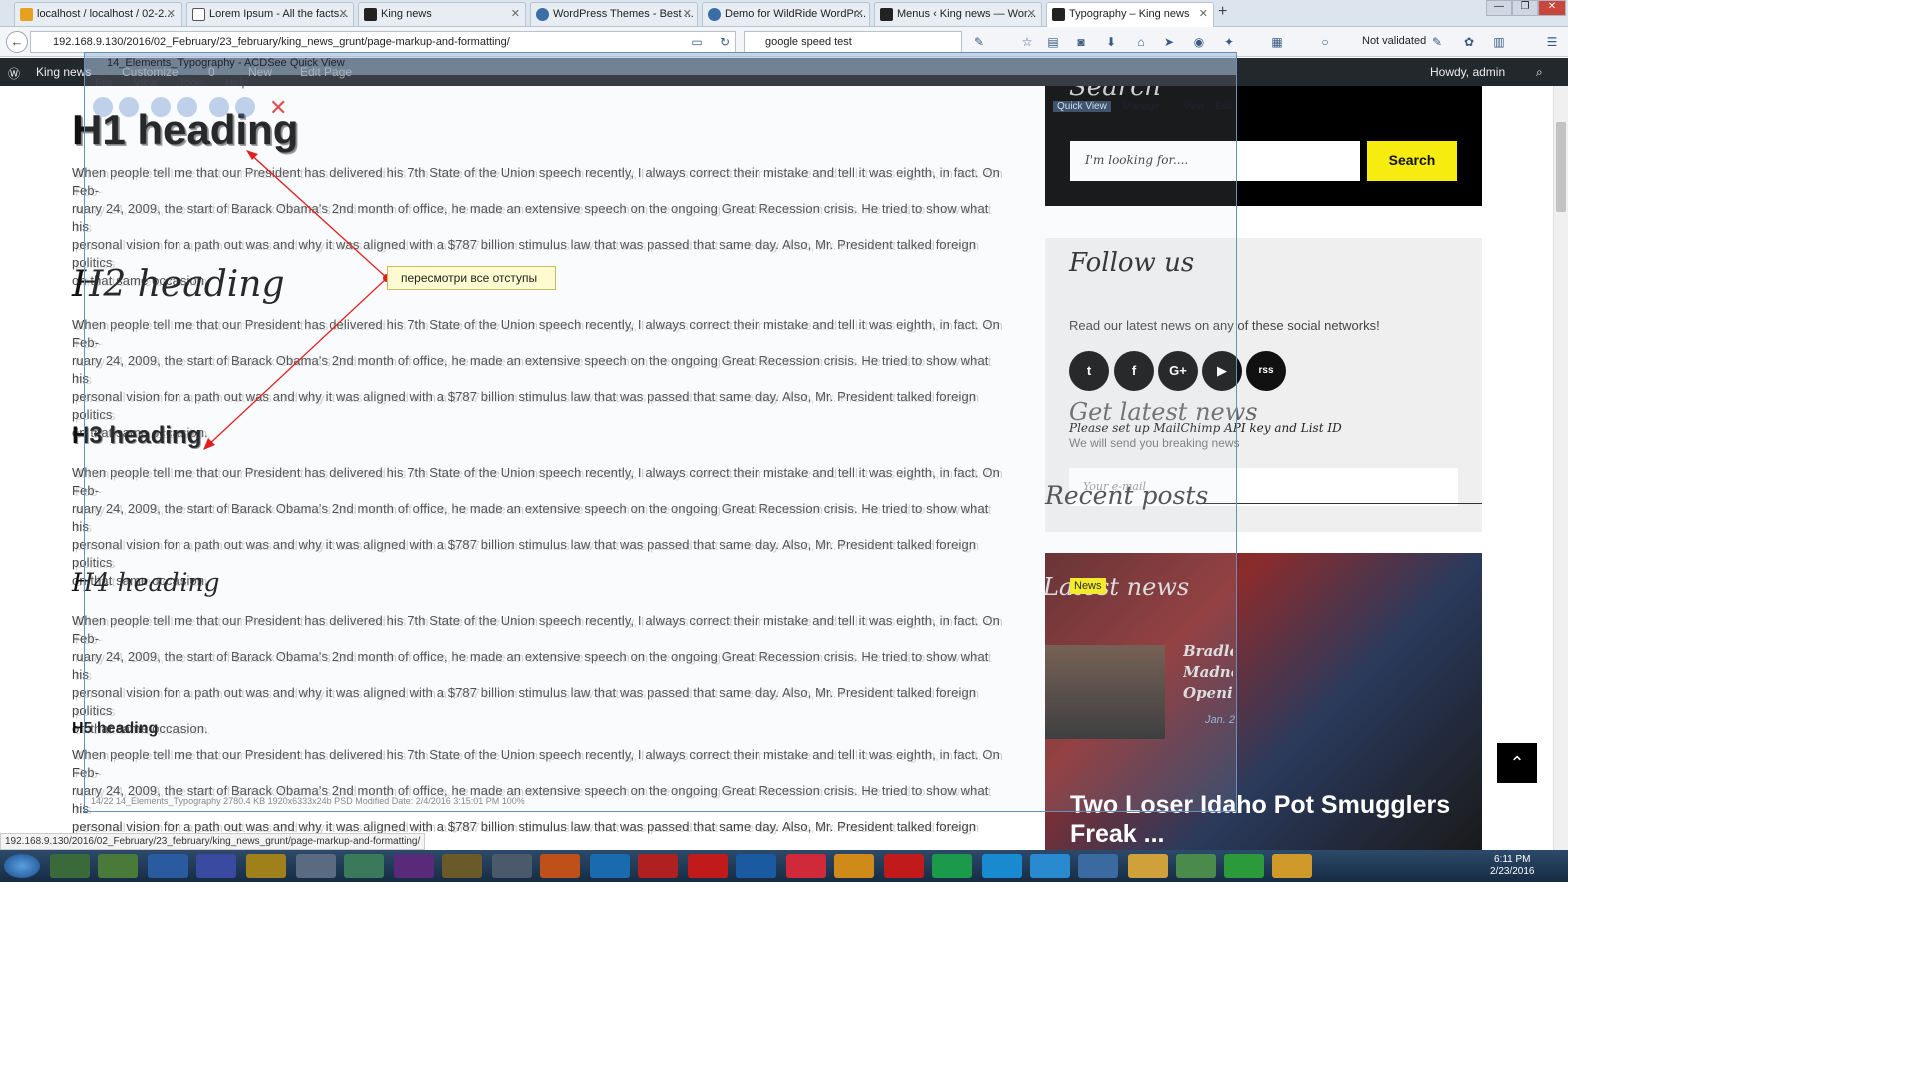 The height and width of the screenshot is (1080, 1920). I want to click on telegram-taskbar-icon, so click(1050, 866).